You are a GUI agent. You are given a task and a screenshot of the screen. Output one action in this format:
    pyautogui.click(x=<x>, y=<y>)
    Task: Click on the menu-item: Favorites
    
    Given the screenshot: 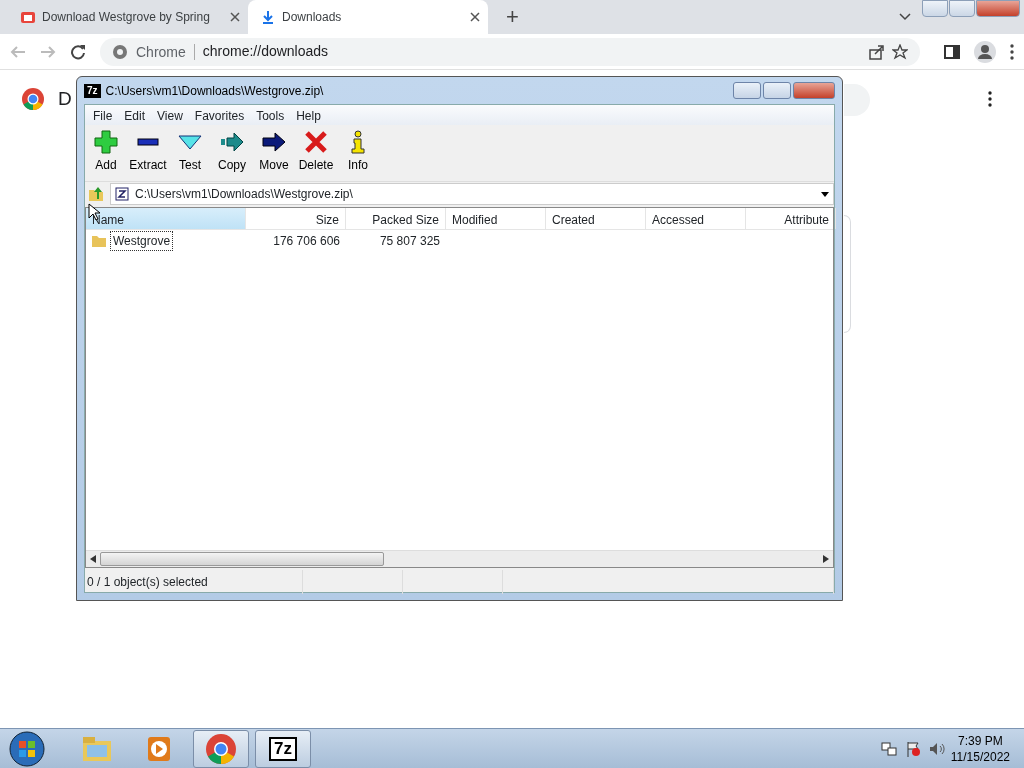 What is the action you would take?
    pyautogui.click(x=219, y=115)
    